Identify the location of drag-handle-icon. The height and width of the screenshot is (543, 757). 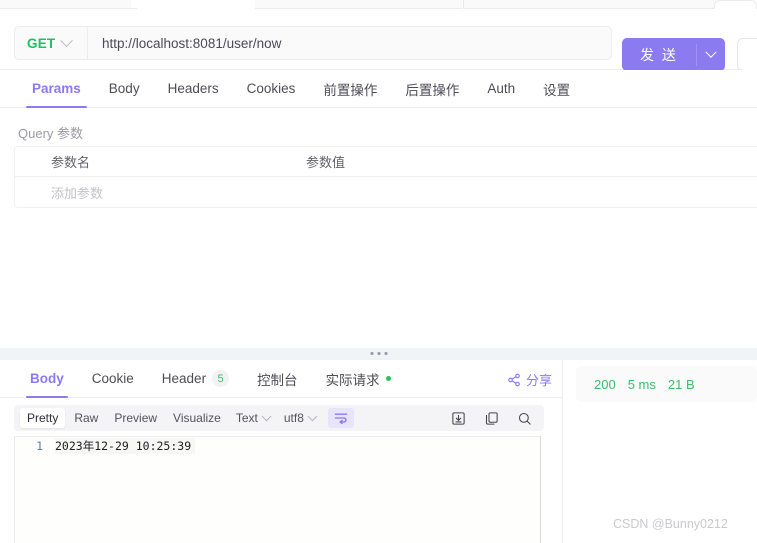
(378, 353).